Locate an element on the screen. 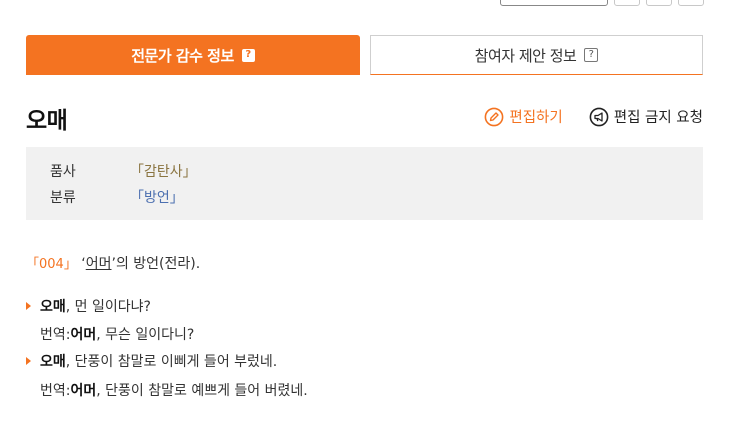 The width and height of the screenshot is (729, 443). definition-ref-link: 어머 is located at coordinates (99, 264).